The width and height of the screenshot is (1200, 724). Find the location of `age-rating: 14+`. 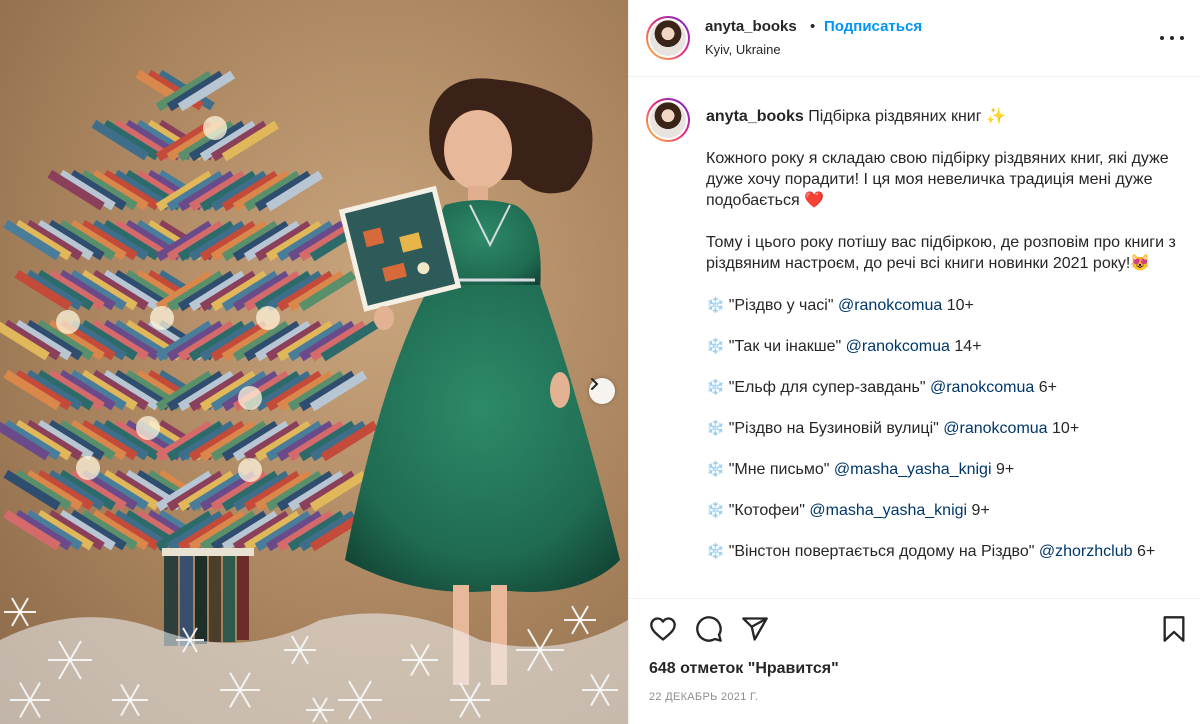

age-rating: 14+ is located at coordinates (968, 346).